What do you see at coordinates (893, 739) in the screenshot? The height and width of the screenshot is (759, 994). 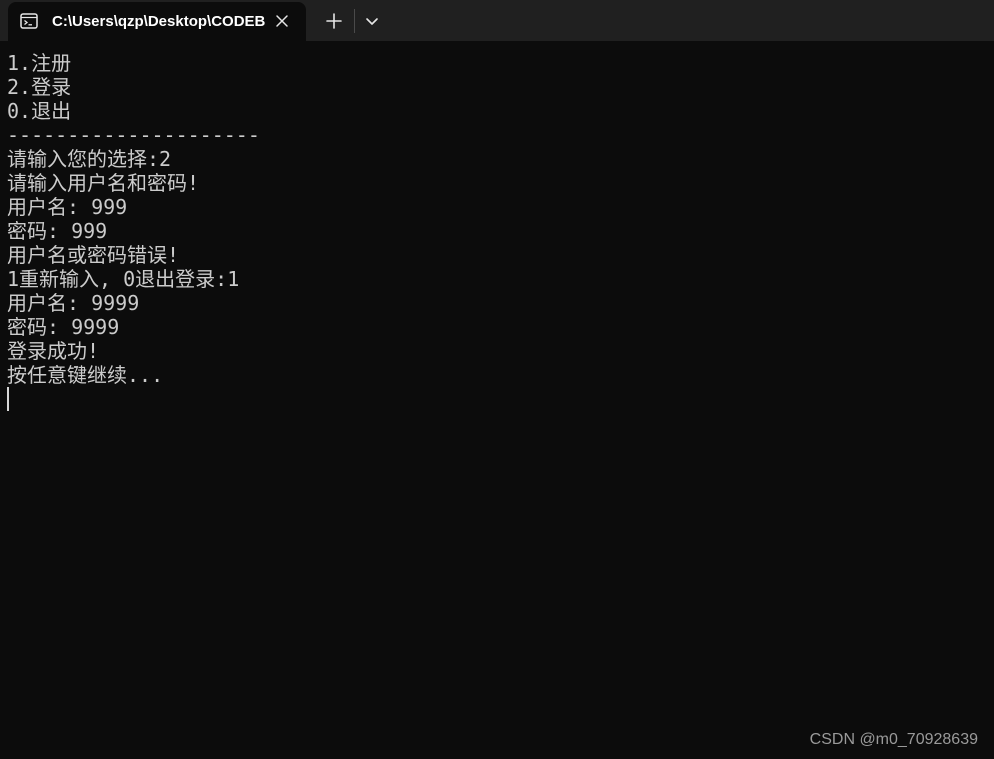 I see `watermark: CSDN @m0_70928639` at bounding box center [893, 739].